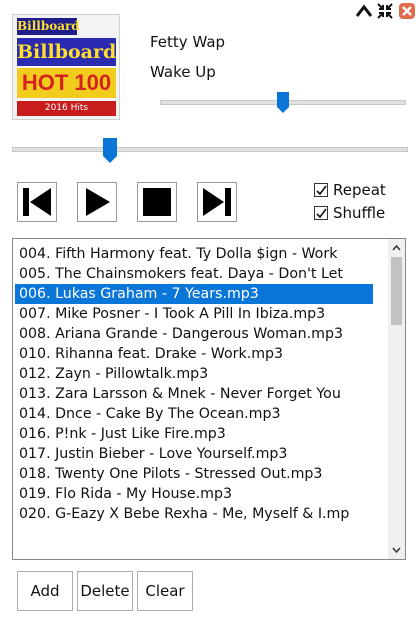 The width and height of the screenshot is (420, 630). I want to click on shuffle-label: Shuffle, so click(359, 213).